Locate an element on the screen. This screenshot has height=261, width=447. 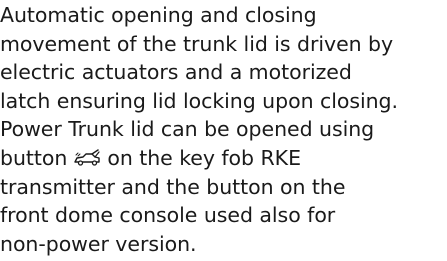
paragraph-line-6: button on the key fob RKE is located at coordinates (223, 158).